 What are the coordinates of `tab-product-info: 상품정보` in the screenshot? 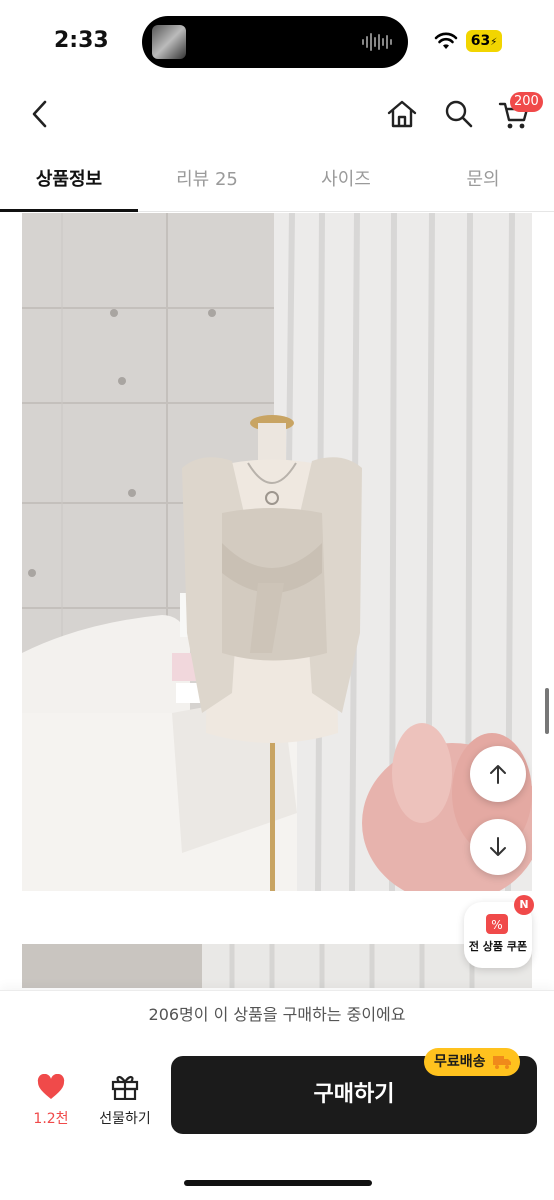 It's located at (69, 181).